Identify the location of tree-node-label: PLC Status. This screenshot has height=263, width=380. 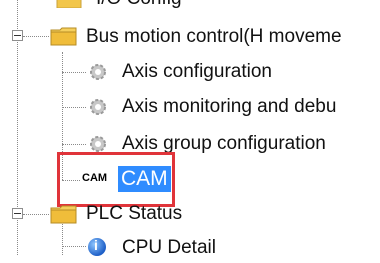
(134, 213).